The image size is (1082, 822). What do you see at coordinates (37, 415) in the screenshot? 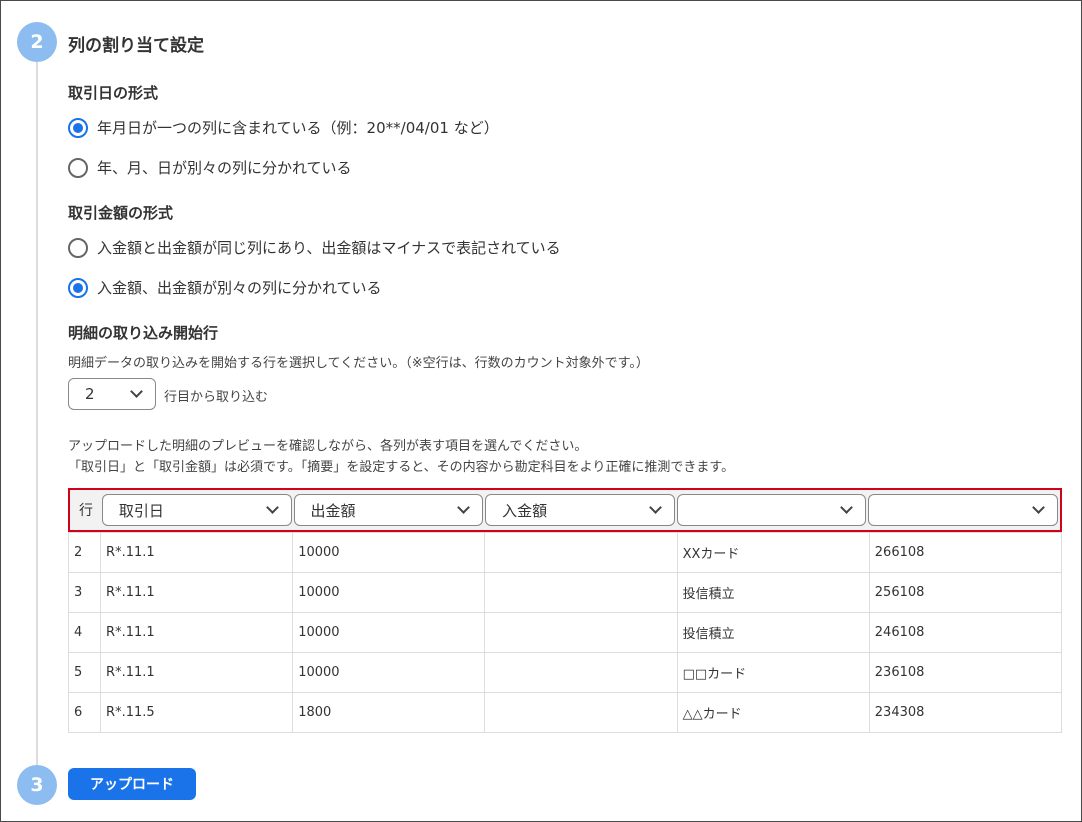
I see `step-connector-line` at bounding box center [37, 415].